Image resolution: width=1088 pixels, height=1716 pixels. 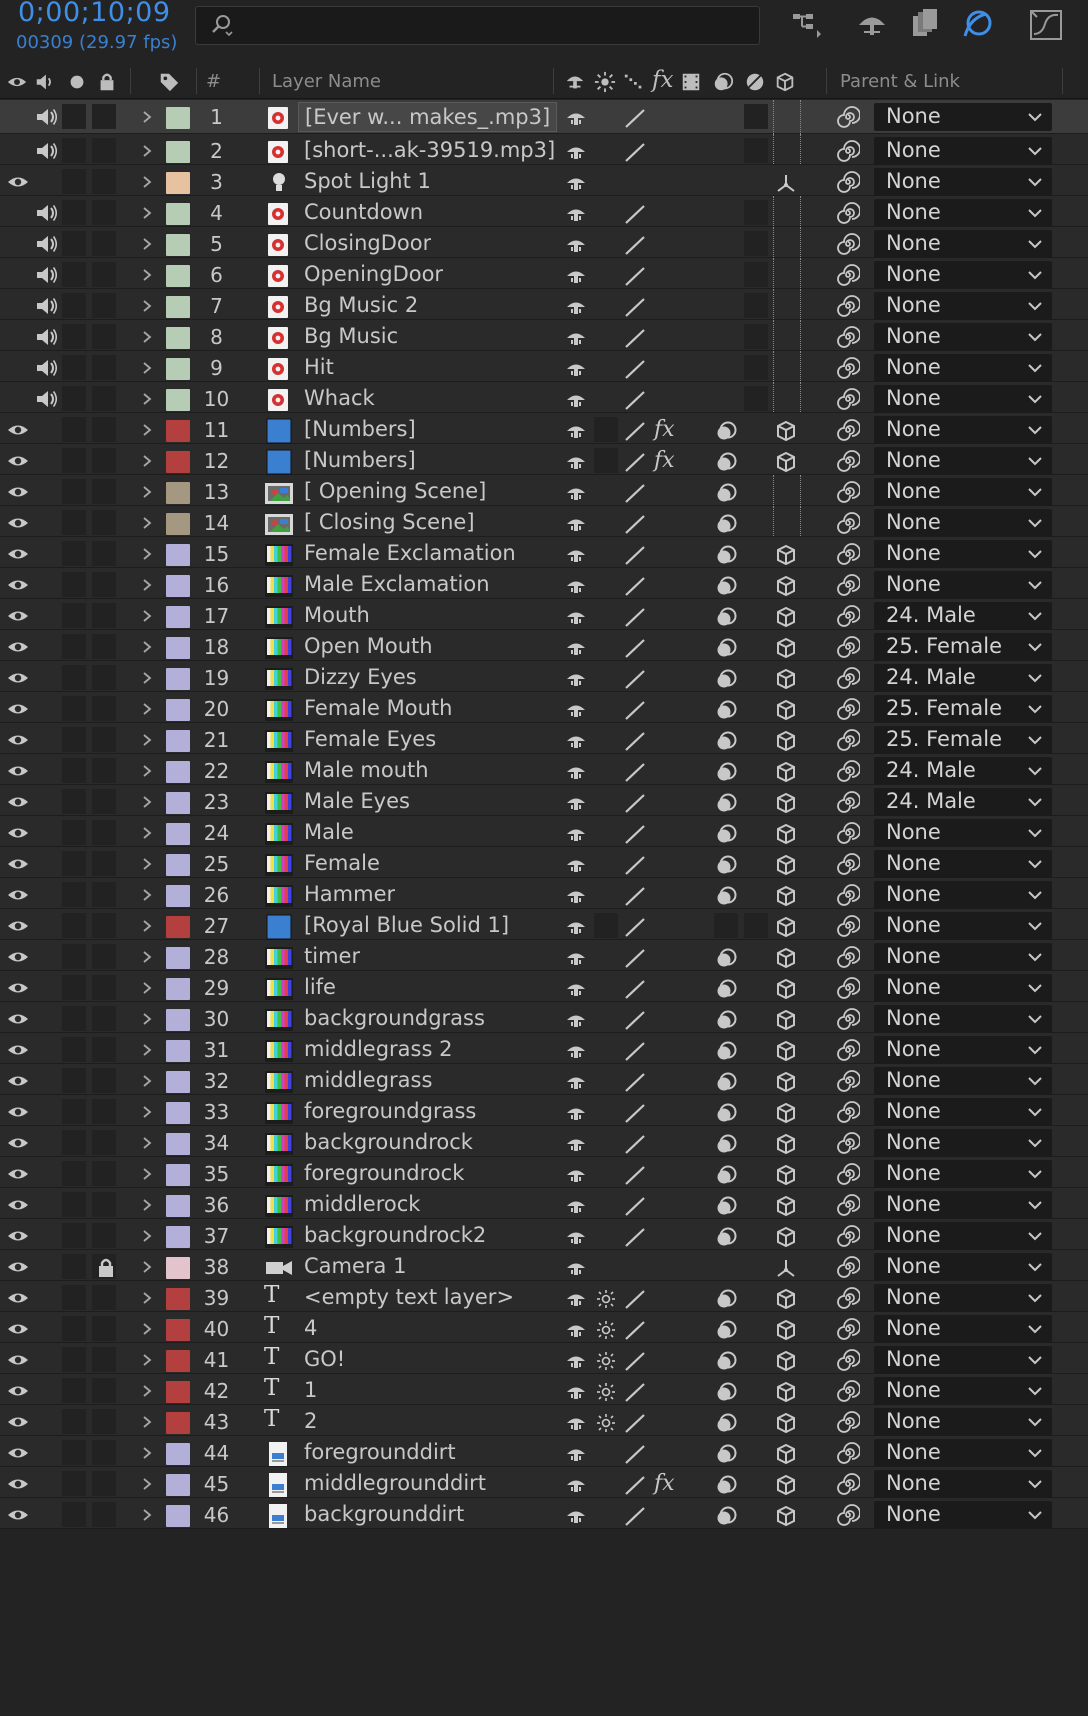 What do you see at coordinates (925, 25) in the screenshot?
I see `frame-blending-icon` at bounding box center [925, 25].